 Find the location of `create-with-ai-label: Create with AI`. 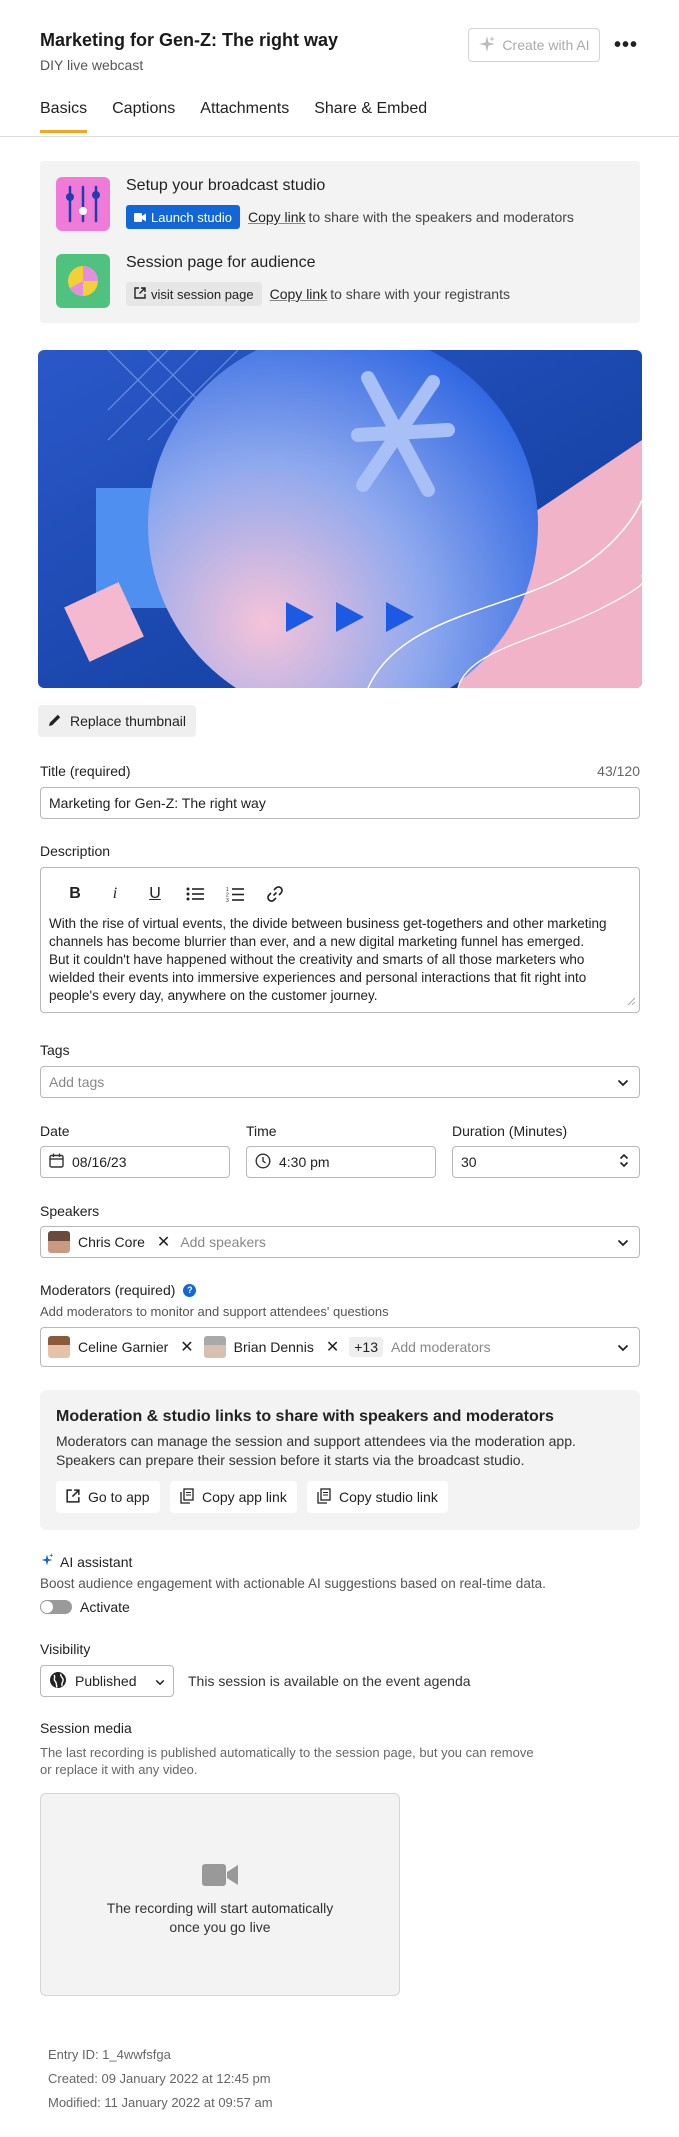

create-with-ai-label: Create with AI is located at coordinates (546, 45).